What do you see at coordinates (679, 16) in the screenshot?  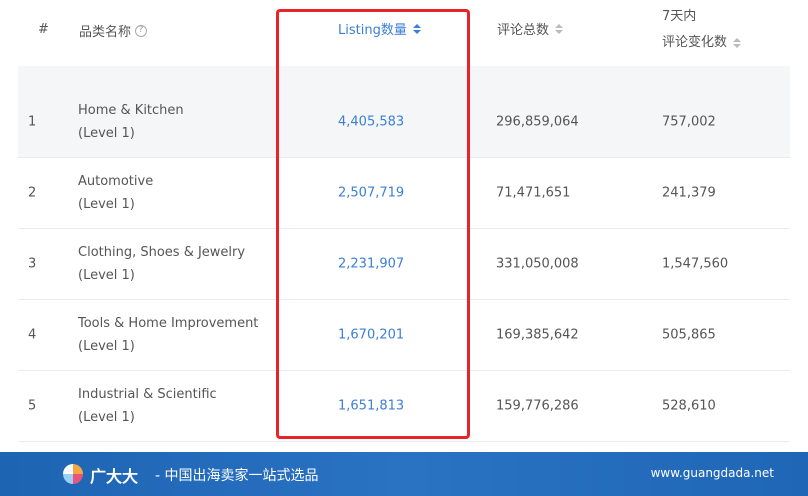 I see `header-change-line1: 7天内` at bounding box center [679, 16].